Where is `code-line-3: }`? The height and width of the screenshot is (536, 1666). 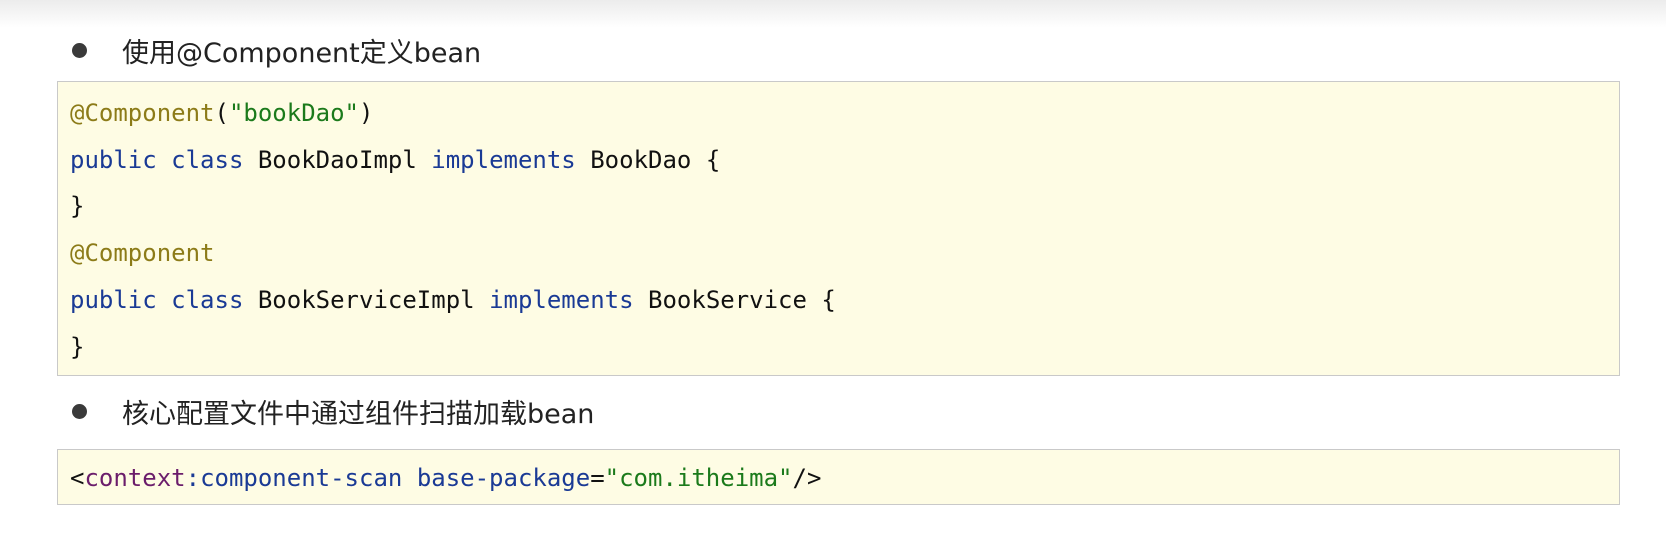 code-line-3: } is located at coordinates (77, 206).